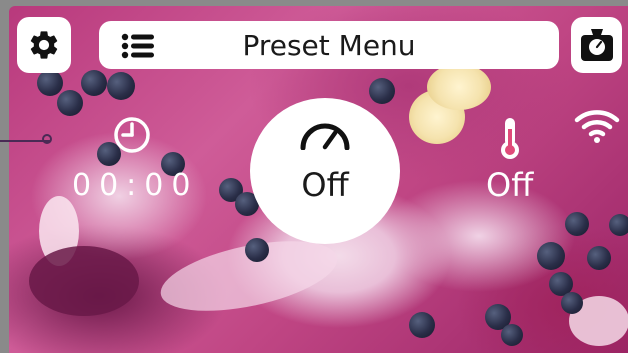  I want to click on clock-icon, so click(132, 135).